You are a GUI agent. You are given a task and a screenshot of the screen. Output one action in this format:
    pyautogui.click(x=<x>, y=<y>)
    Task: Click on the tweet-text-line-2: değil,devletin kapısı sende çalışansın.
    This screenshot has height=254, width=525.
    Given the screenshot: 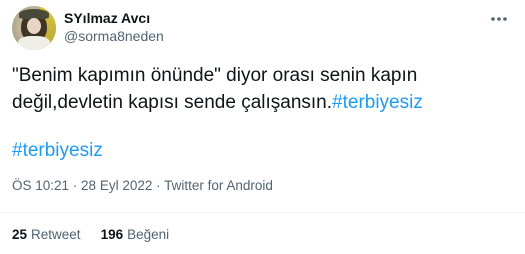 What is the action you would take?
    pyautogui.click(x=172, y=102)
    